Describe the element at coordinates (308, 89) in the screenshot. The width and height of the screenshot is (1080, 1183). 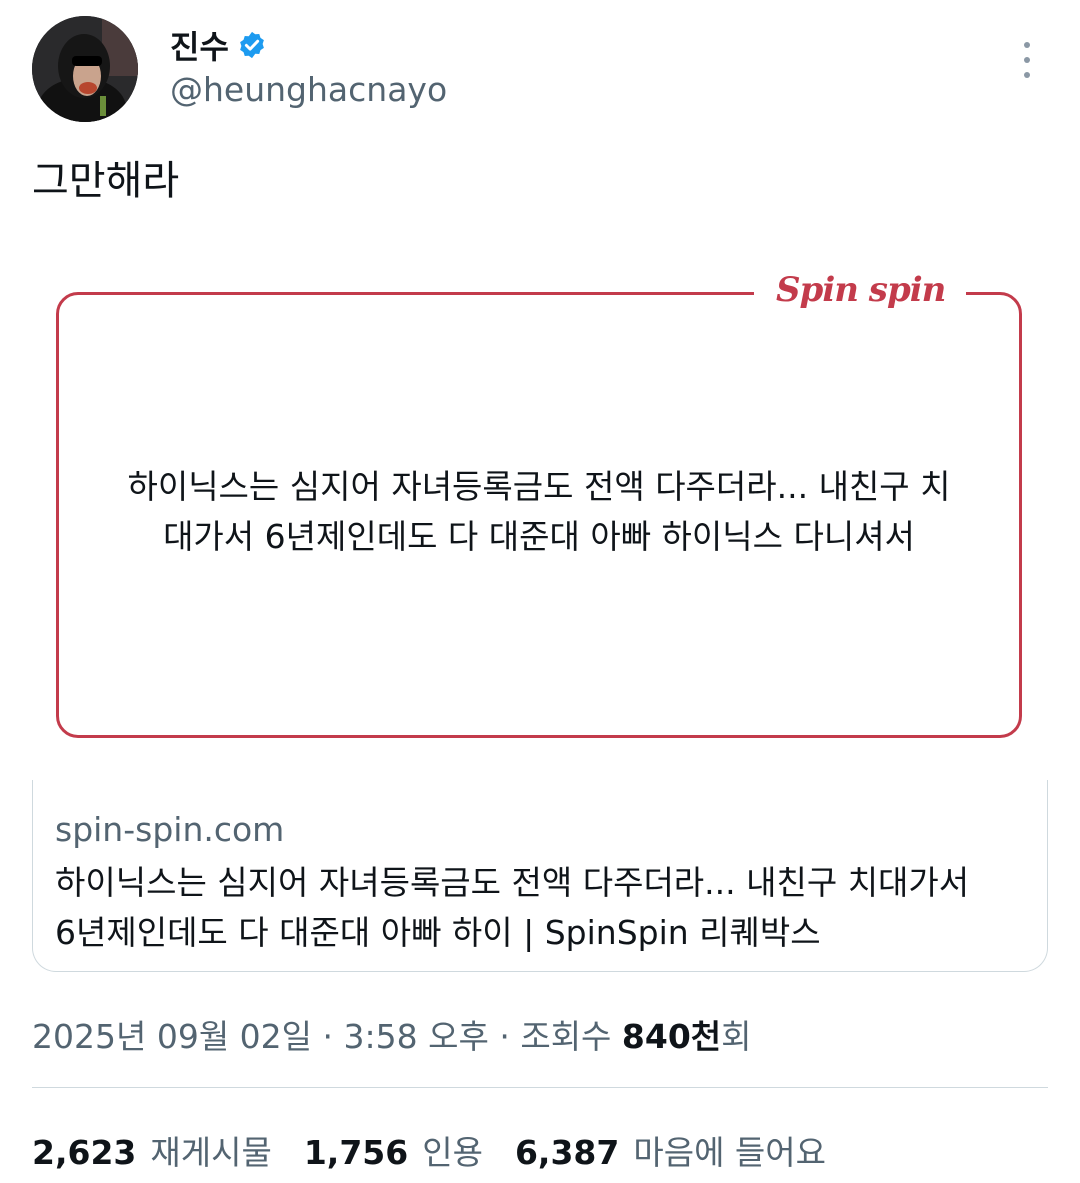
I see `author-handle: @heunghacnayo` at that location.